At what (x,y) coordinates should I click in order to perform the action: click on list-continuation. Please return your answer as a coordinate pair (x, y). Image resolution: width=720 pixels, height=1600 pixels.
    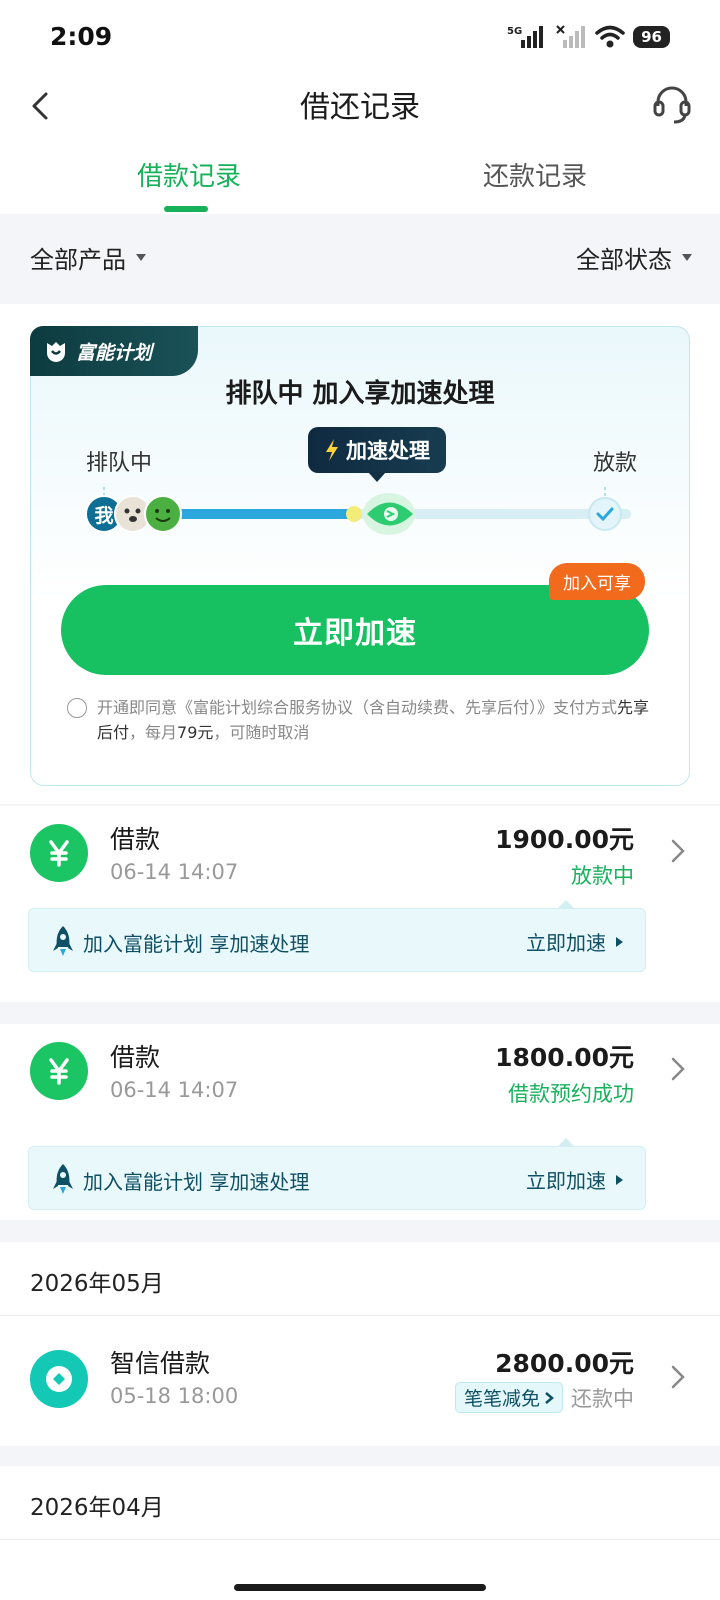
    Looking at the image, I should click on (360, 1570).